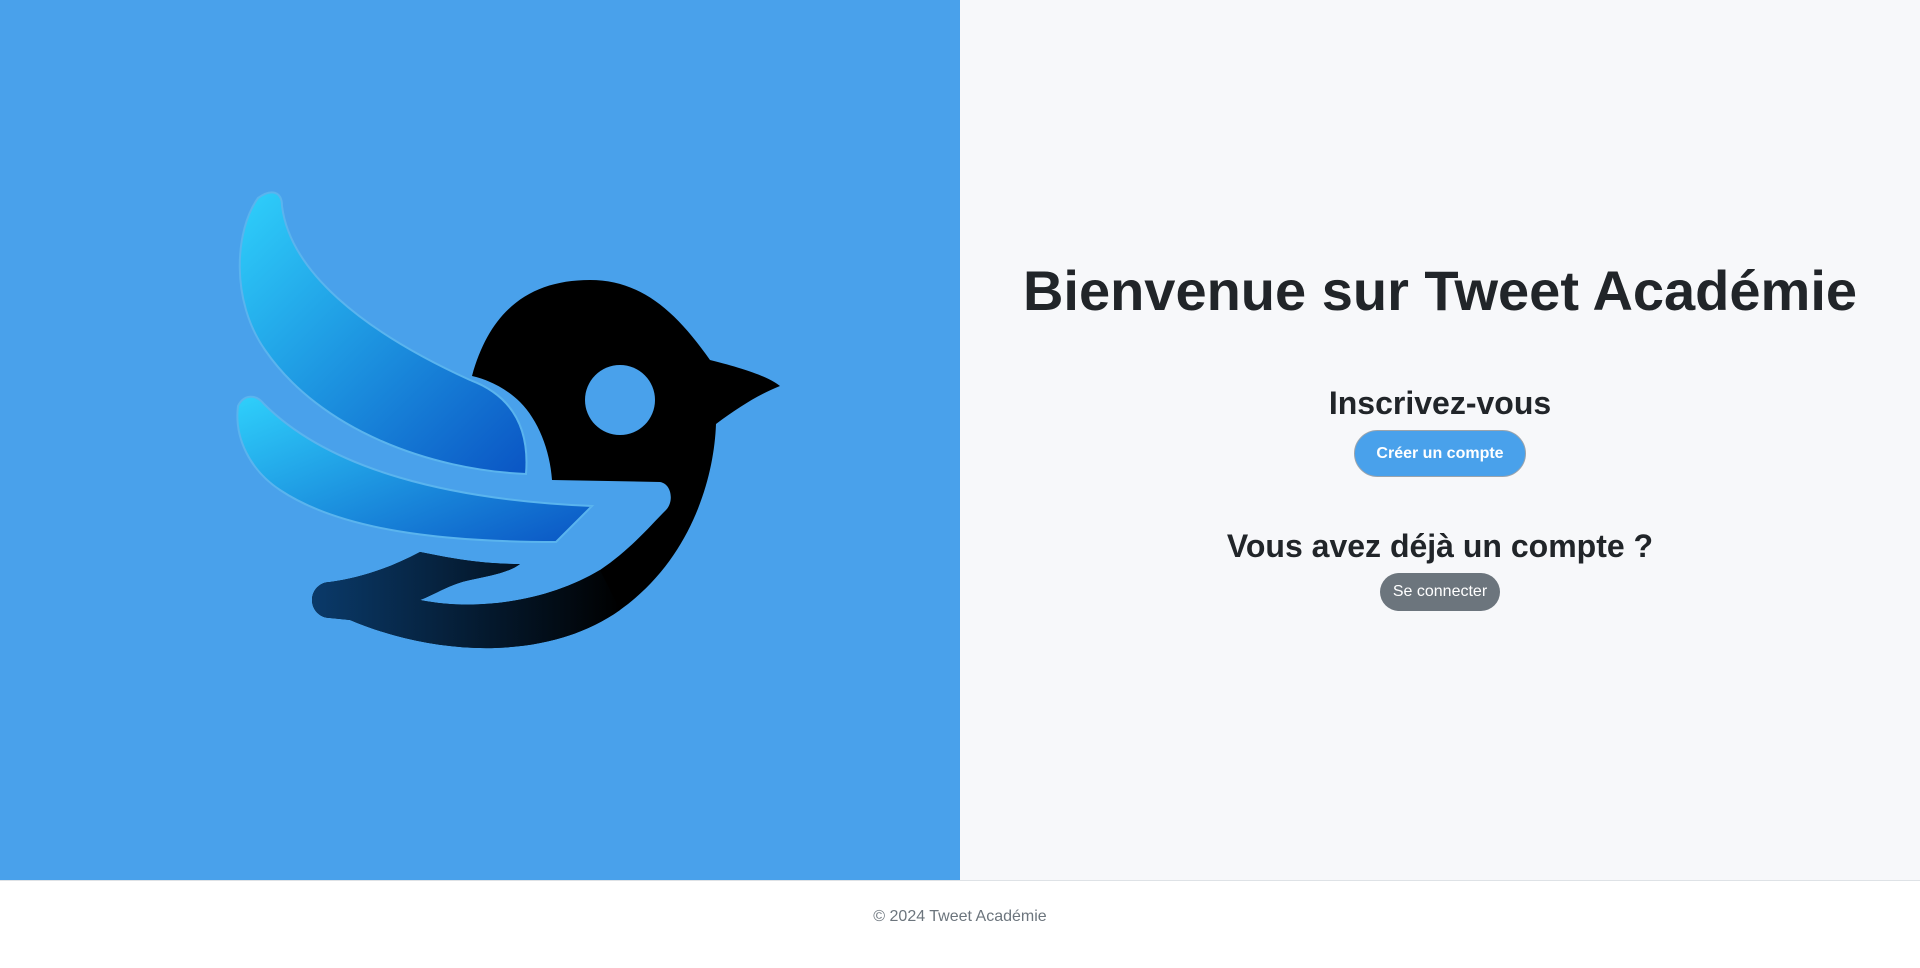 Image resolution: width=1920 pixels, height=968 pixels. What do you see at coordinates (1440, 403) in the screenshot?
I see `signup-heading: Inscrivez-vous` at bounding box center [1440, 403].